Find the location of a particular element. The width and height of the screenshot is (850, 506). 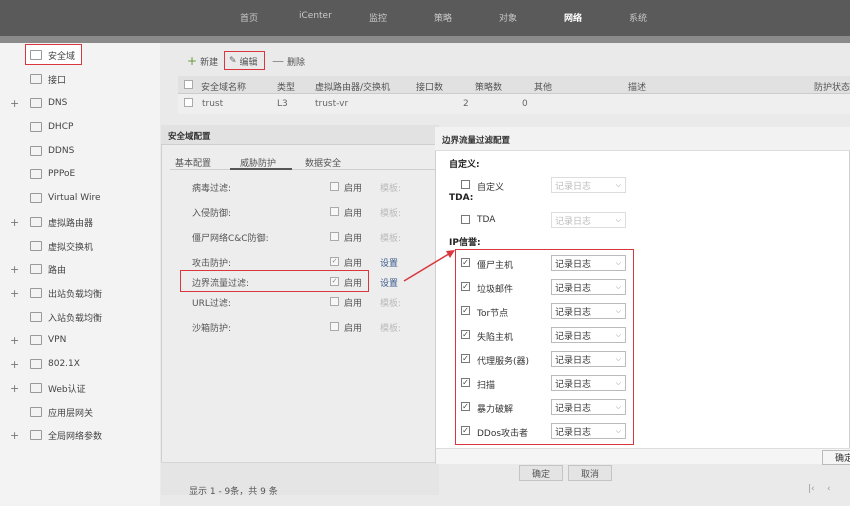

boundary-dialog-titlebar: 边界流量过滤配置 is located at coordinates (642, 139).